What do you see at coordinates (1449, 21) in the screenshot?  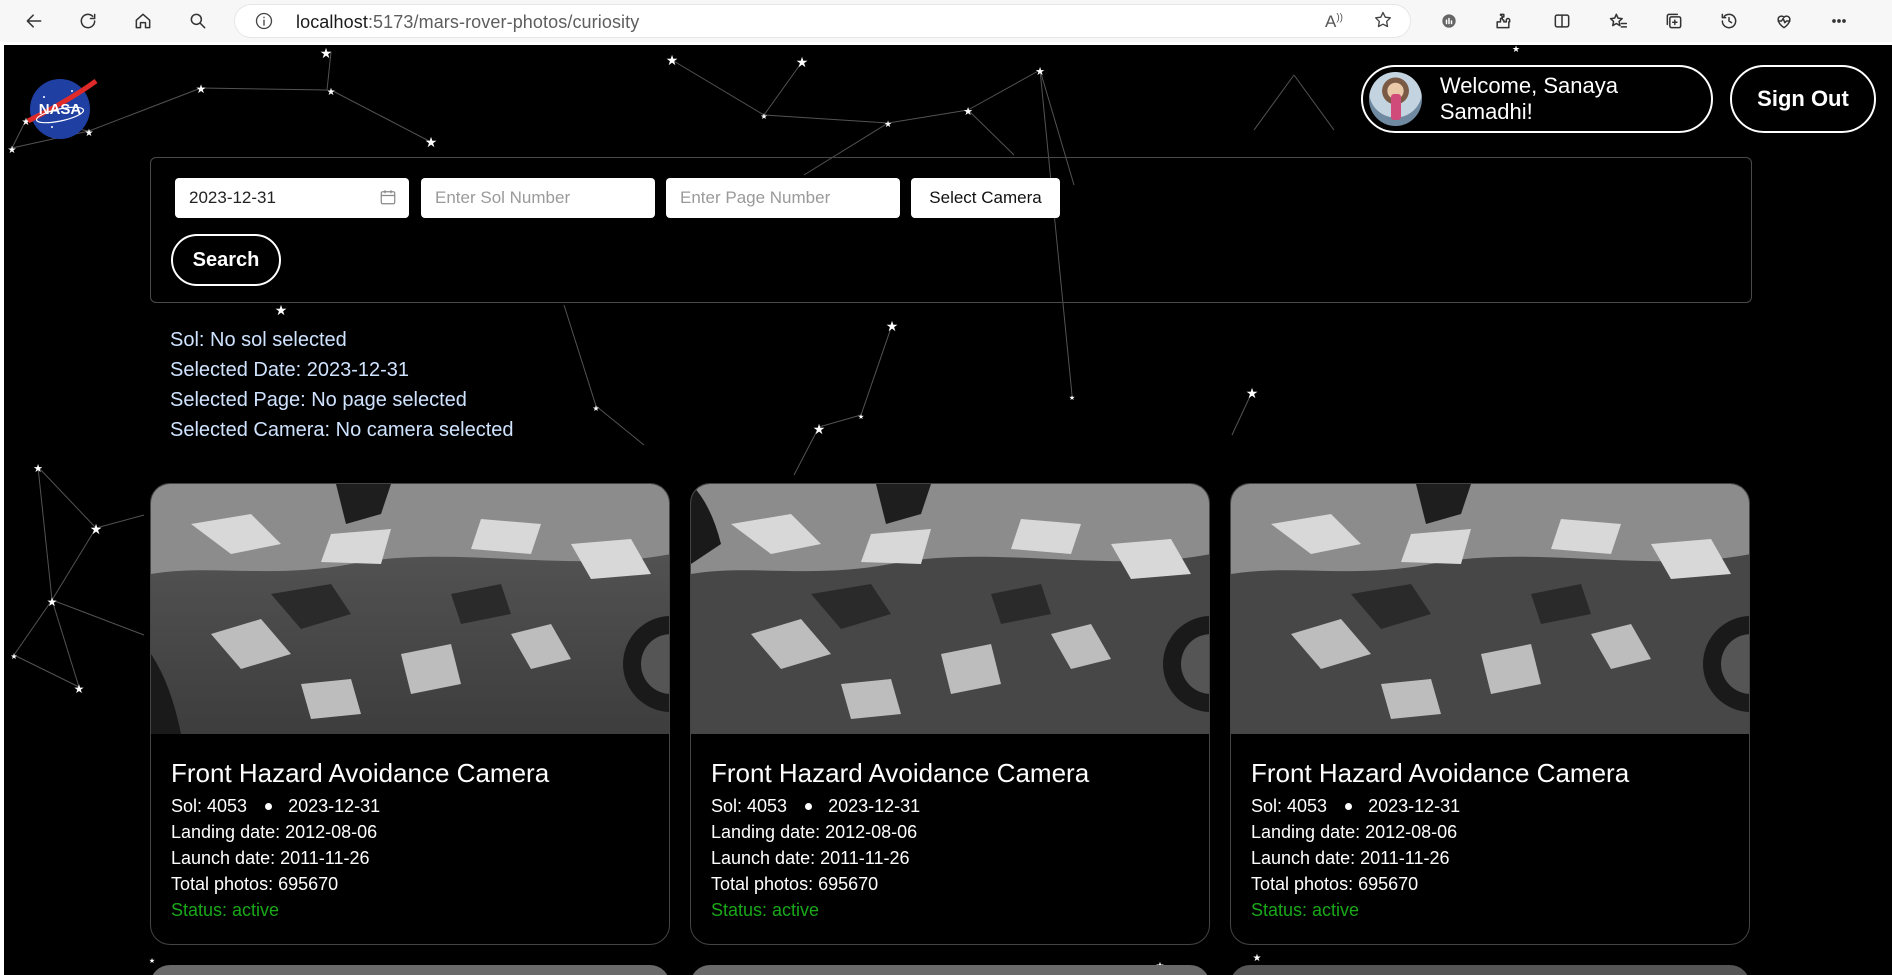 I see `extension-badge-icon` at bounding box center [1449, 21].